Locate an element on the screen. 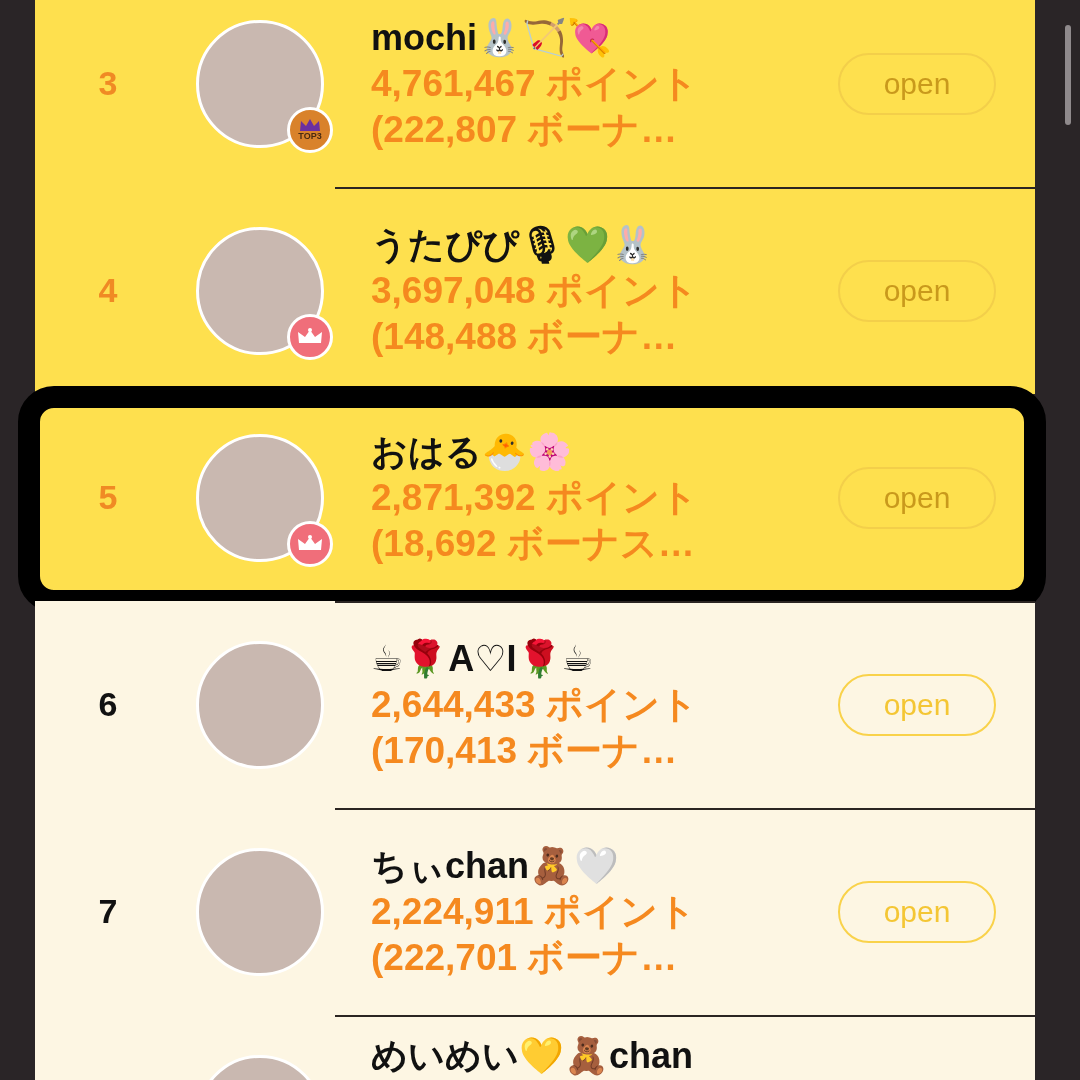  points-text: 3,697,048 ポイント is located at coordinates (535, 290).